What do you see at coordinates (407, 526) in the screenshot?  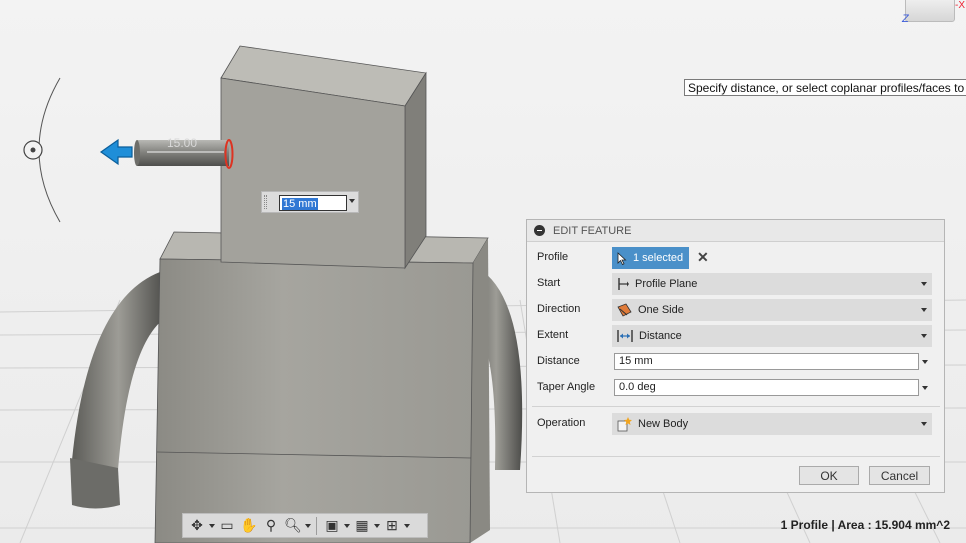 I see `viewports-dropdown-icon` at bounding box center [407, 526].